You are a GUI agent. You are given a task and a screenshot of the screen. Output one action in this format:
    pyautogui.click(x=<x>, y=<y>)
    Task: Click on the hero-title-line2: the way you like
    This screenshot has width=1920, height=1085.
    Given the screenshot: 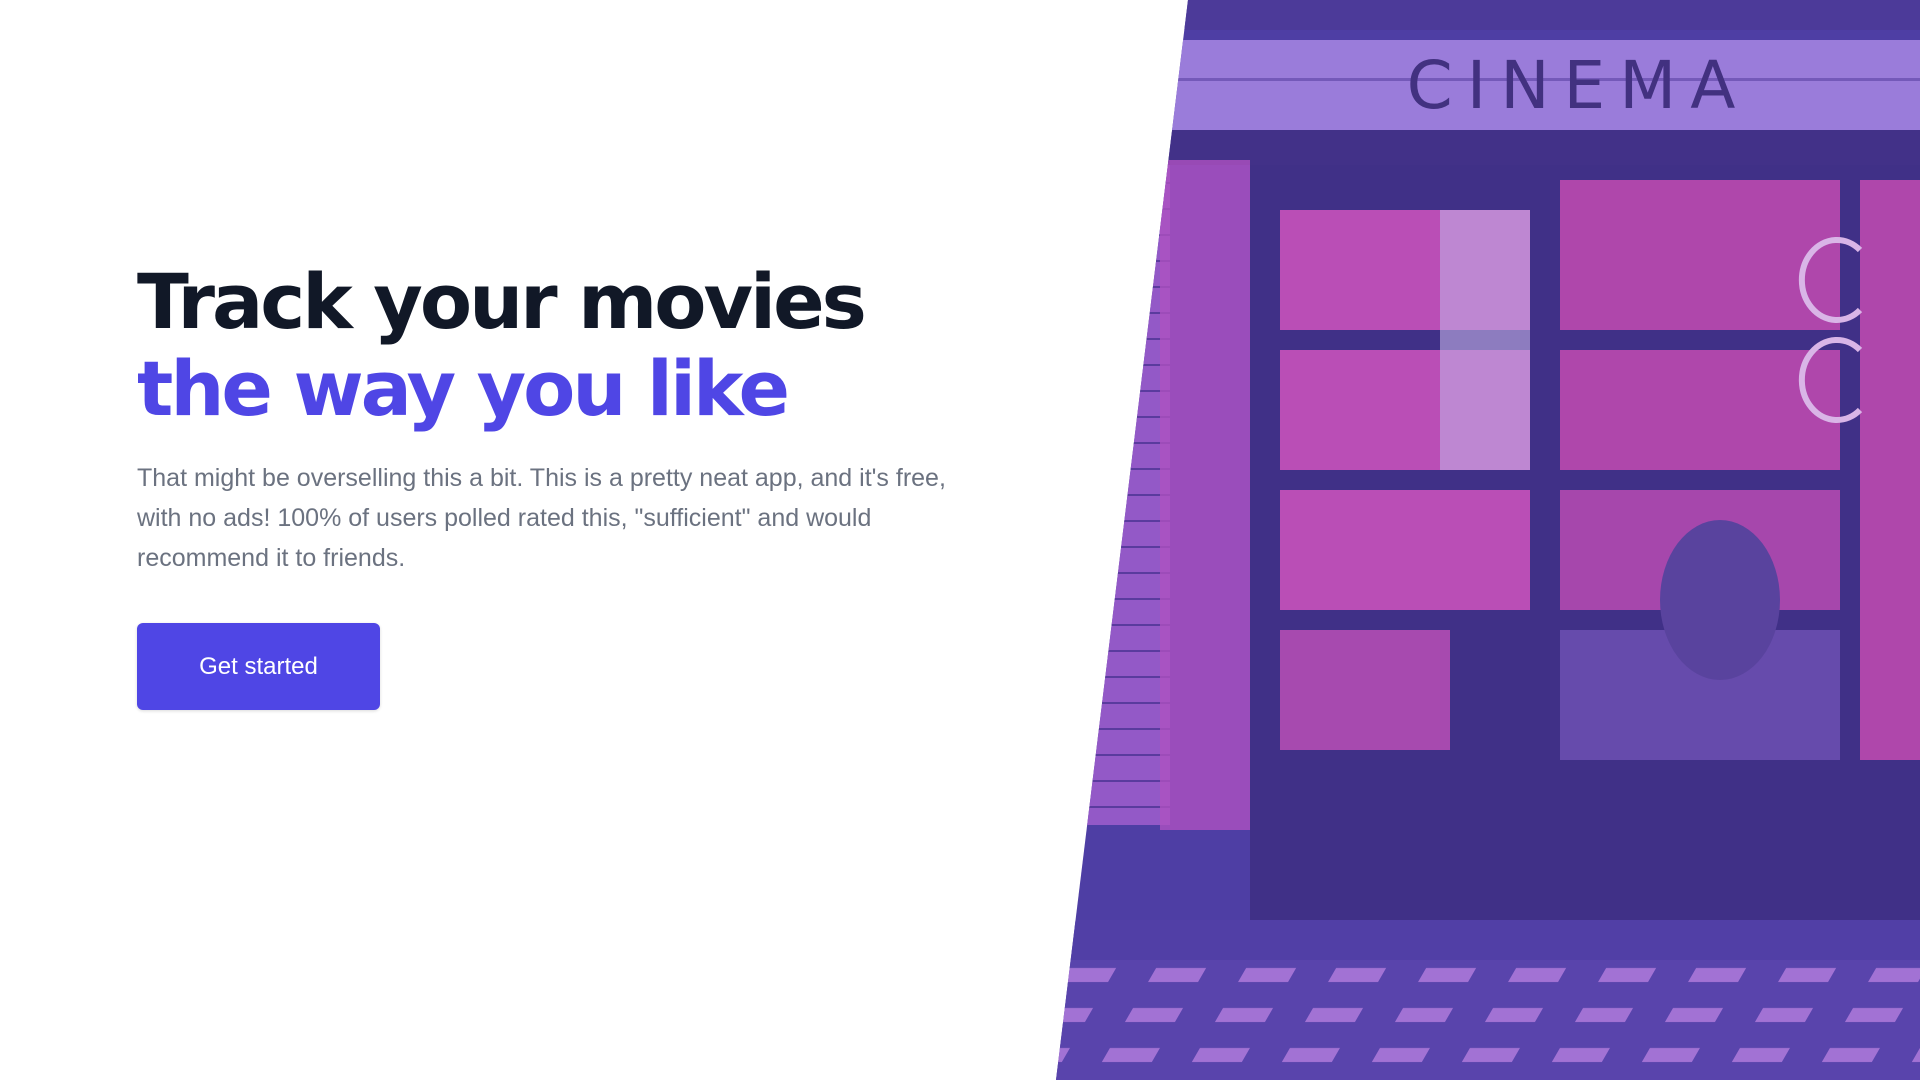 What is the action you would take?
    pyautogui.click(x=463, y=388)
    